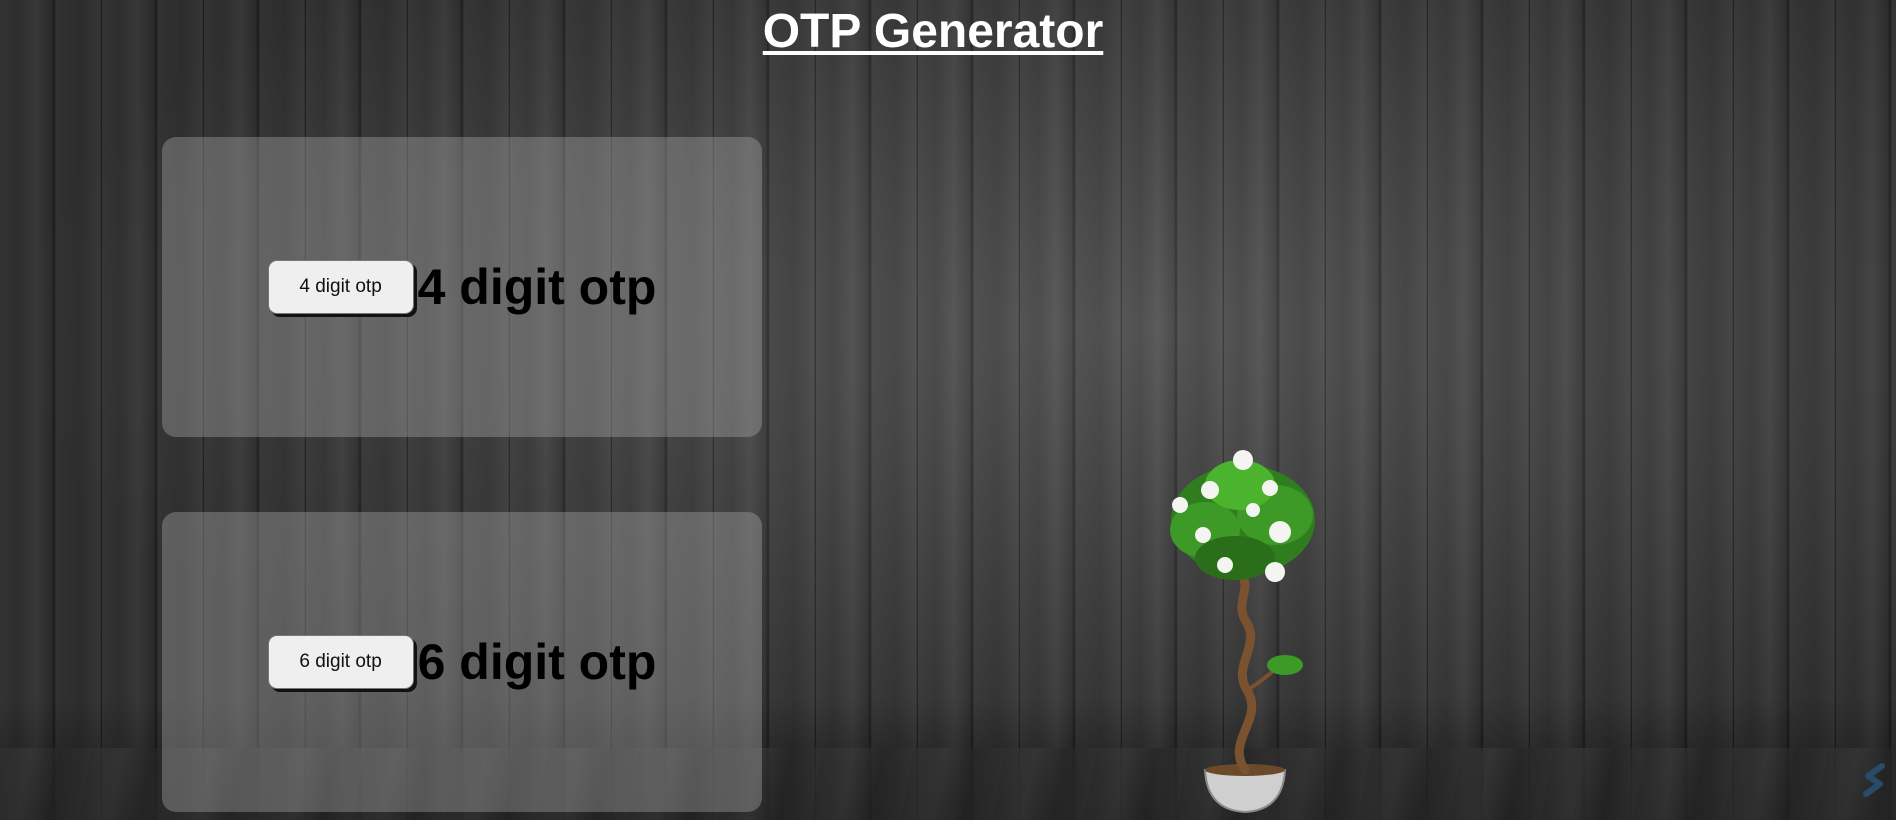 The width and height of the screenshot is (1896, 820). What do you see at coordinates (340, 662) in the screenshot?
I see `six-digit-otp-button: 6 digit otp` at bounding box center [340, 662].